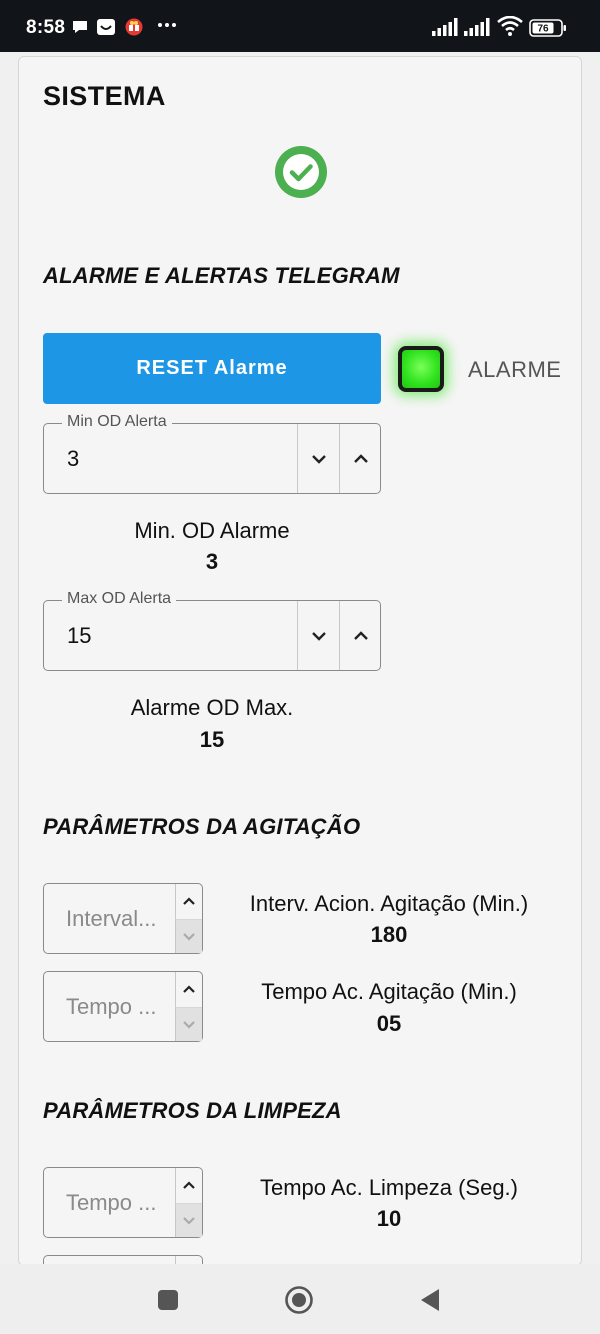  Describe the element at coordinates (421, 369) in the screenshot. I see `alarm-led-indicator` at that location.